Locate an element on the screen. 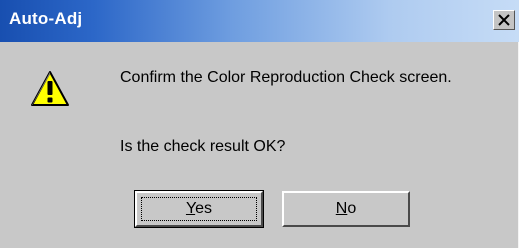 Image resolution: width=519 pixels, height=248 pixels. warning-icon is located at coordinates (50, 88).